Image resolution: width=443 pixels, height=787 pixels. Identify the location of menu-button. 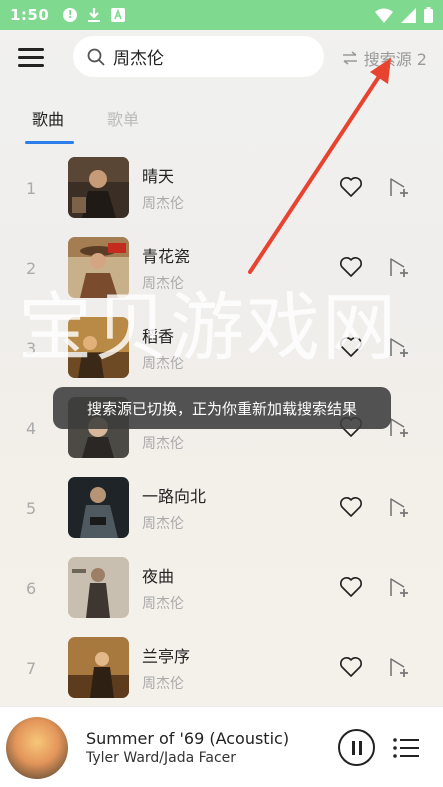
(31, 58).